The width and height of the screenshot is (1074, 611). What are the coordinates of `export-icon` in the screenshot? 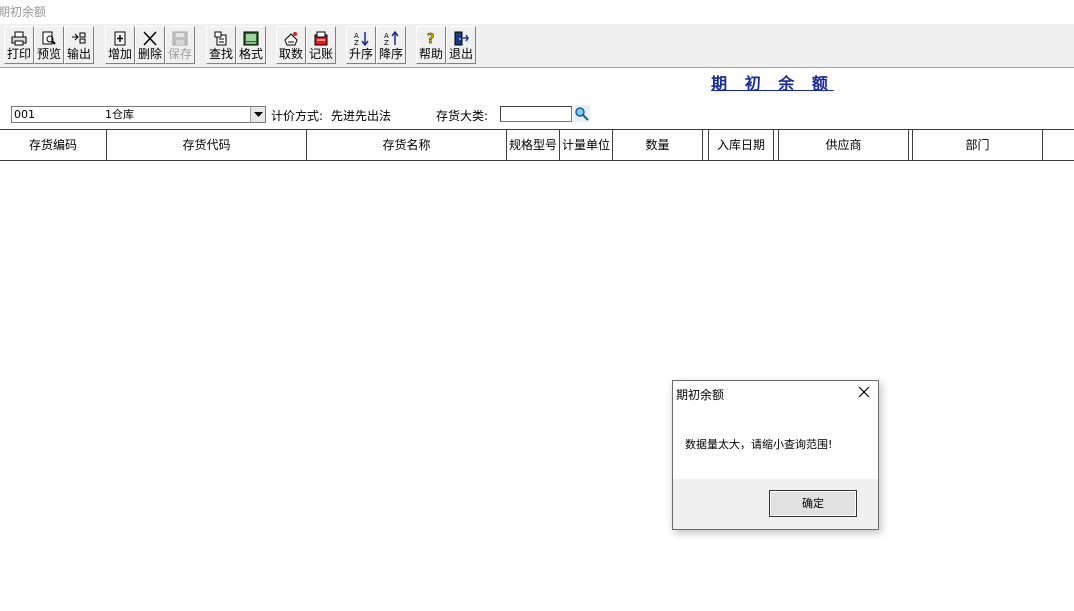 It's located at (79, 38).